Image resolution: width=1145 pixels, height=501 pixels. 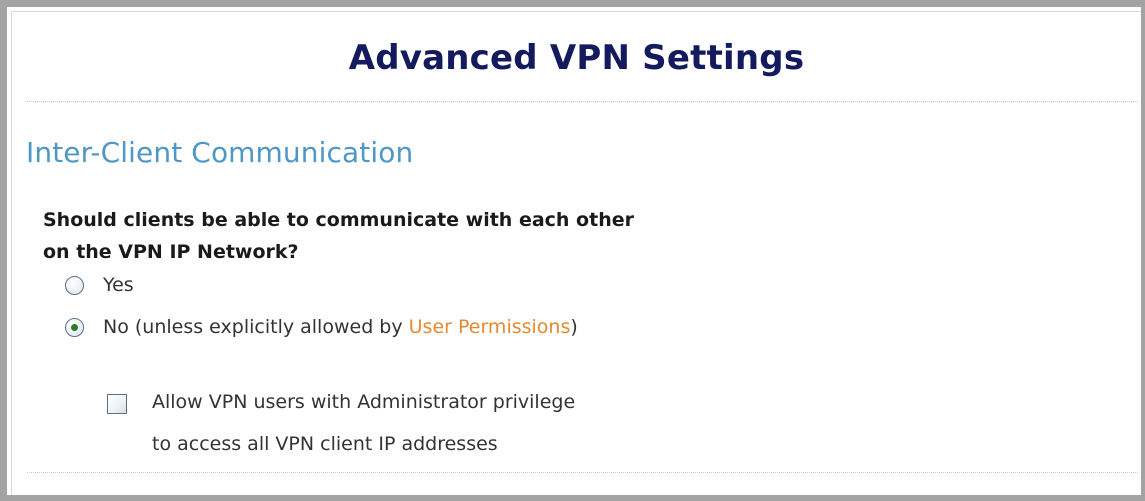 What do you see at coordinates (118, 285) in the screenshot?
I see `option-yes-label: Yes` at bounding box center [118, 285].